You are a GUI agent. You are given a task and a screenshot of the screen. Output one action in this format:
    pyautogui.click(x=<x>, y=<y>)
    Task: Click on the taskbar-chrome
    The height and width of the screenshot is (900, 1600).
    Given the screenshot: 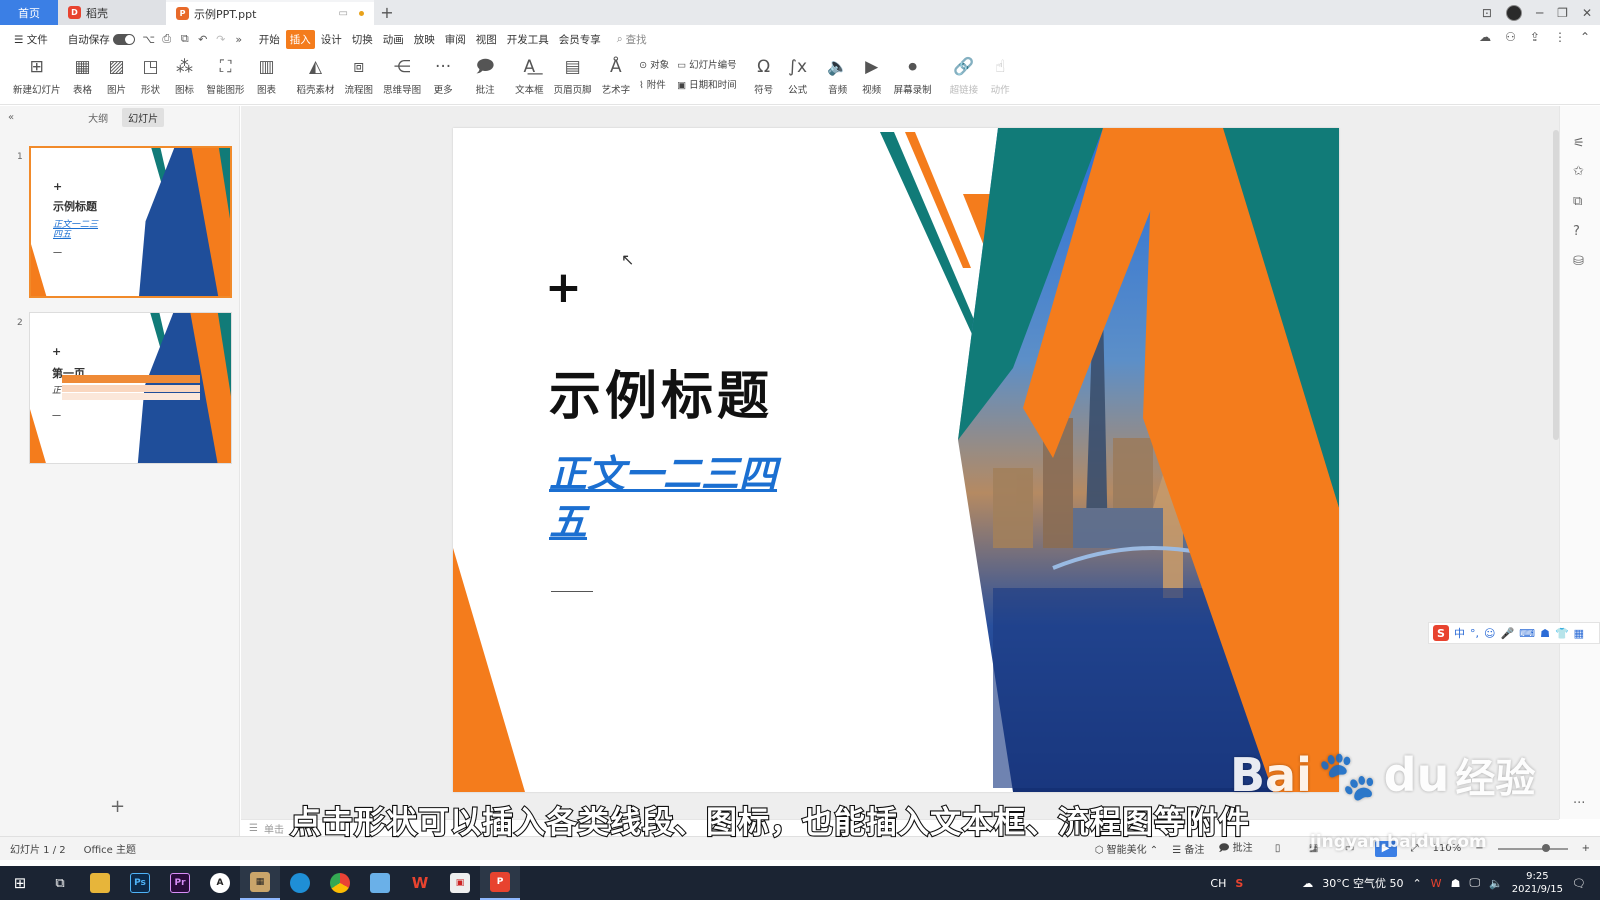 What is the action you would take?
    pyautogui.click(x=340, y=883)
    